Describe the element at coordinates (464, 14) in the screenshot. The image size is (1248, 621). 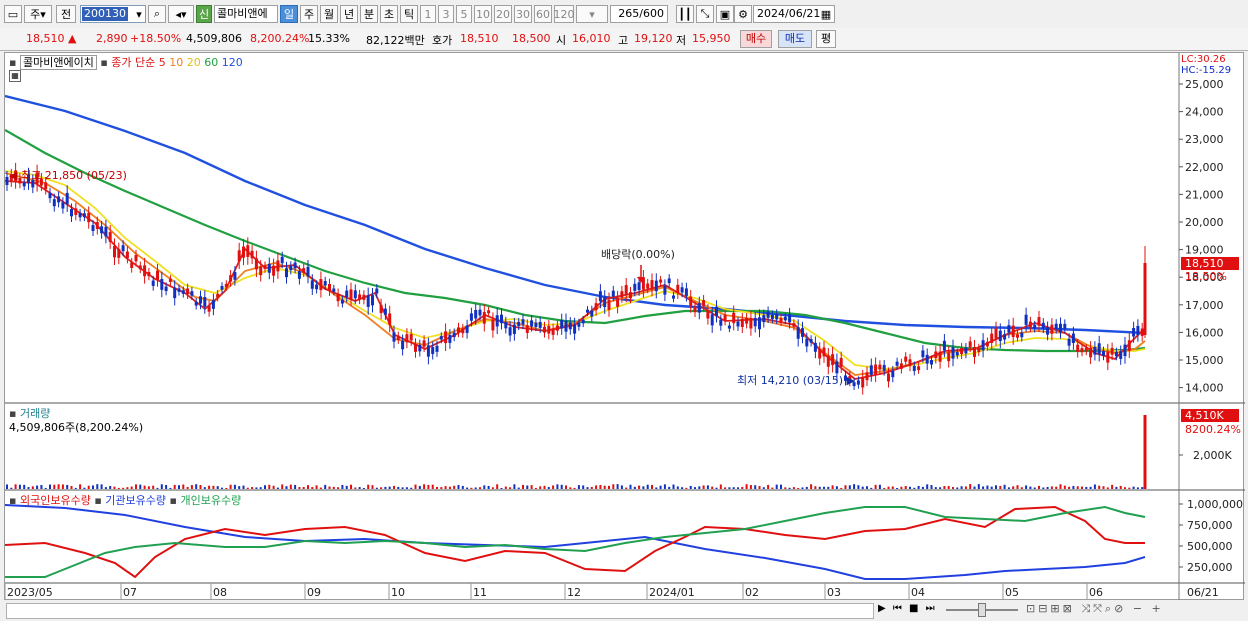
I see `interval-5: 5` at that location.